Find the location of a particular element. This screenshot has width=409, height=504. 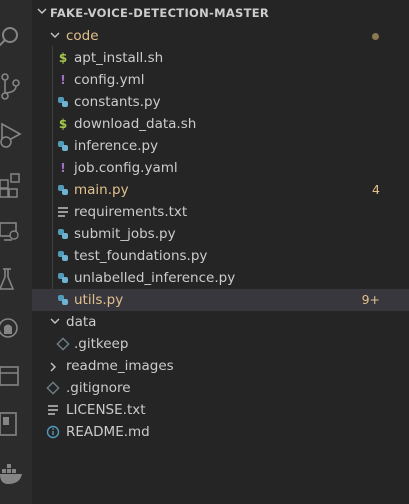

folder-item-readme-images: readme_images is located at coordinates (220, 366).